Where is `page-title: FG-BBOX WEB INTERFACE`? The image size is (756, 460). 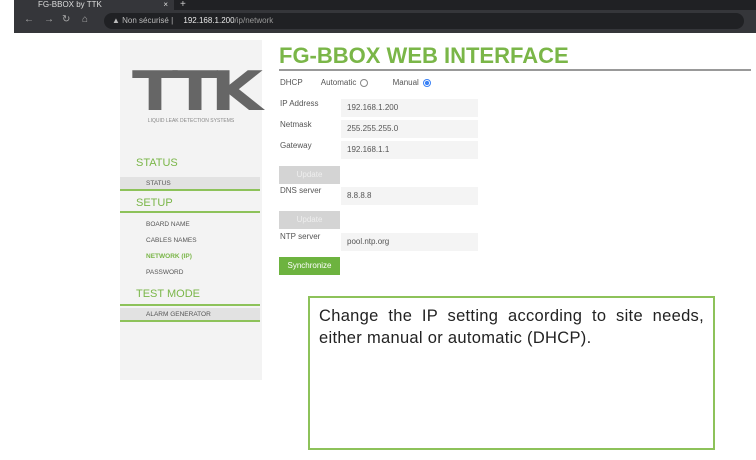
page-title: FG-BBOX WEB INTERFACE is located at coordinates (424, 55).